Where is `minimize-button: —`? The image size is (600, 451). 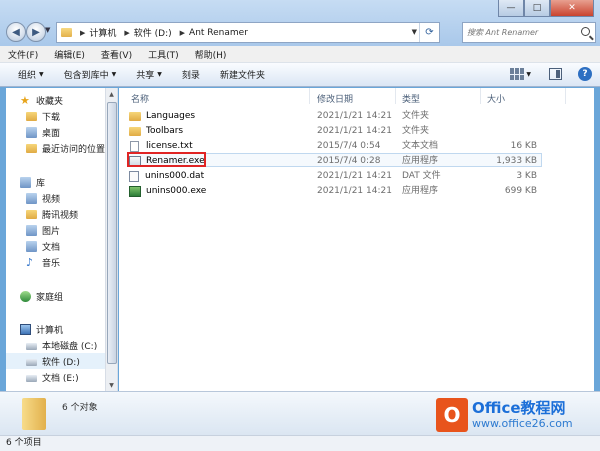 minimize-button: — is located at coordinates (511, 8).